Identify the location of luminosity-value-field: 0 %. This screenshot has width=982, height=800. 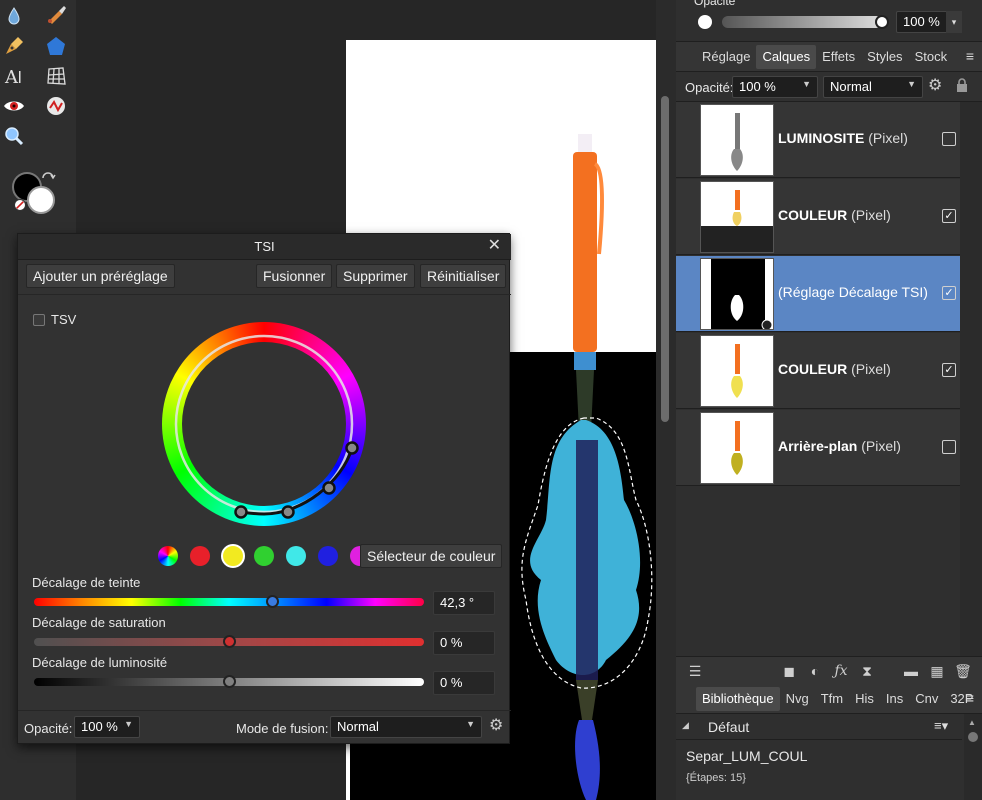
(464, 683).